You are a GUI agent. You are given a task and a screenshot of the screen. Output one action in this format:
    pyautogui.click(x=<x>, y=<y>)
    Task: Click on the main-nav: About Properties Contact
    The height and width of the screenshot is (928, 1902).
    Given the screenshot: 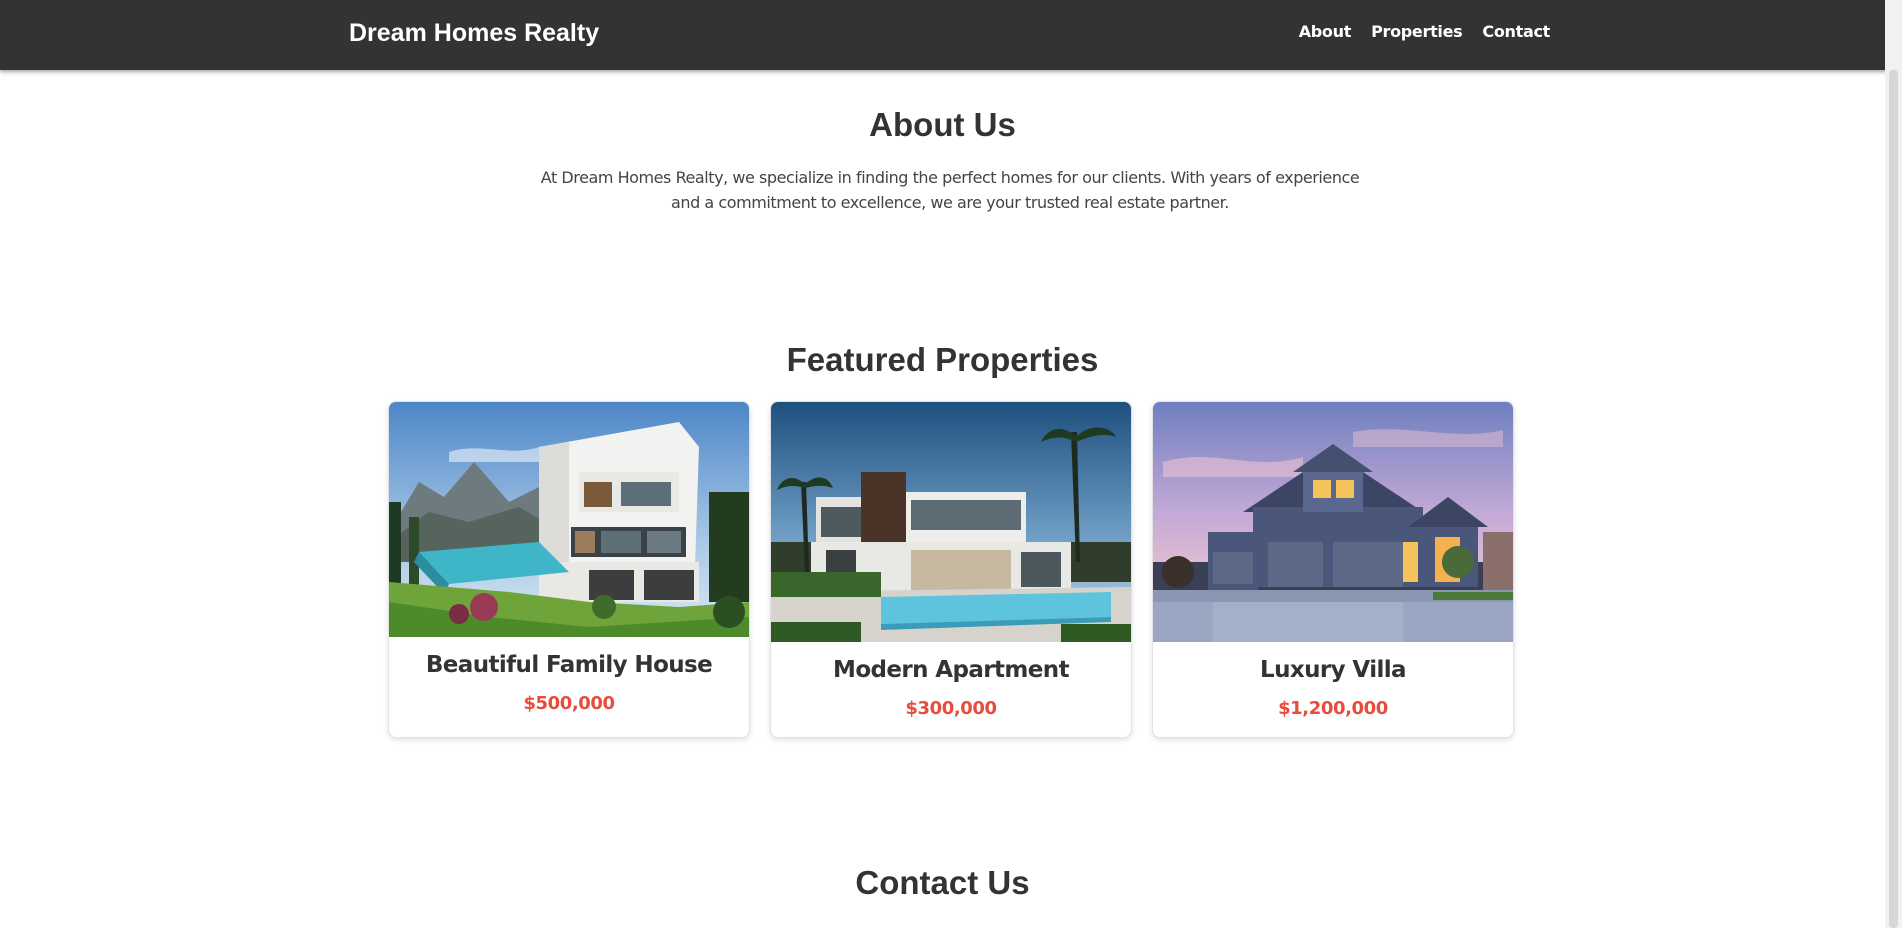 What is the action you would take?
    pyautogui.click(x=1425, y=31)
    